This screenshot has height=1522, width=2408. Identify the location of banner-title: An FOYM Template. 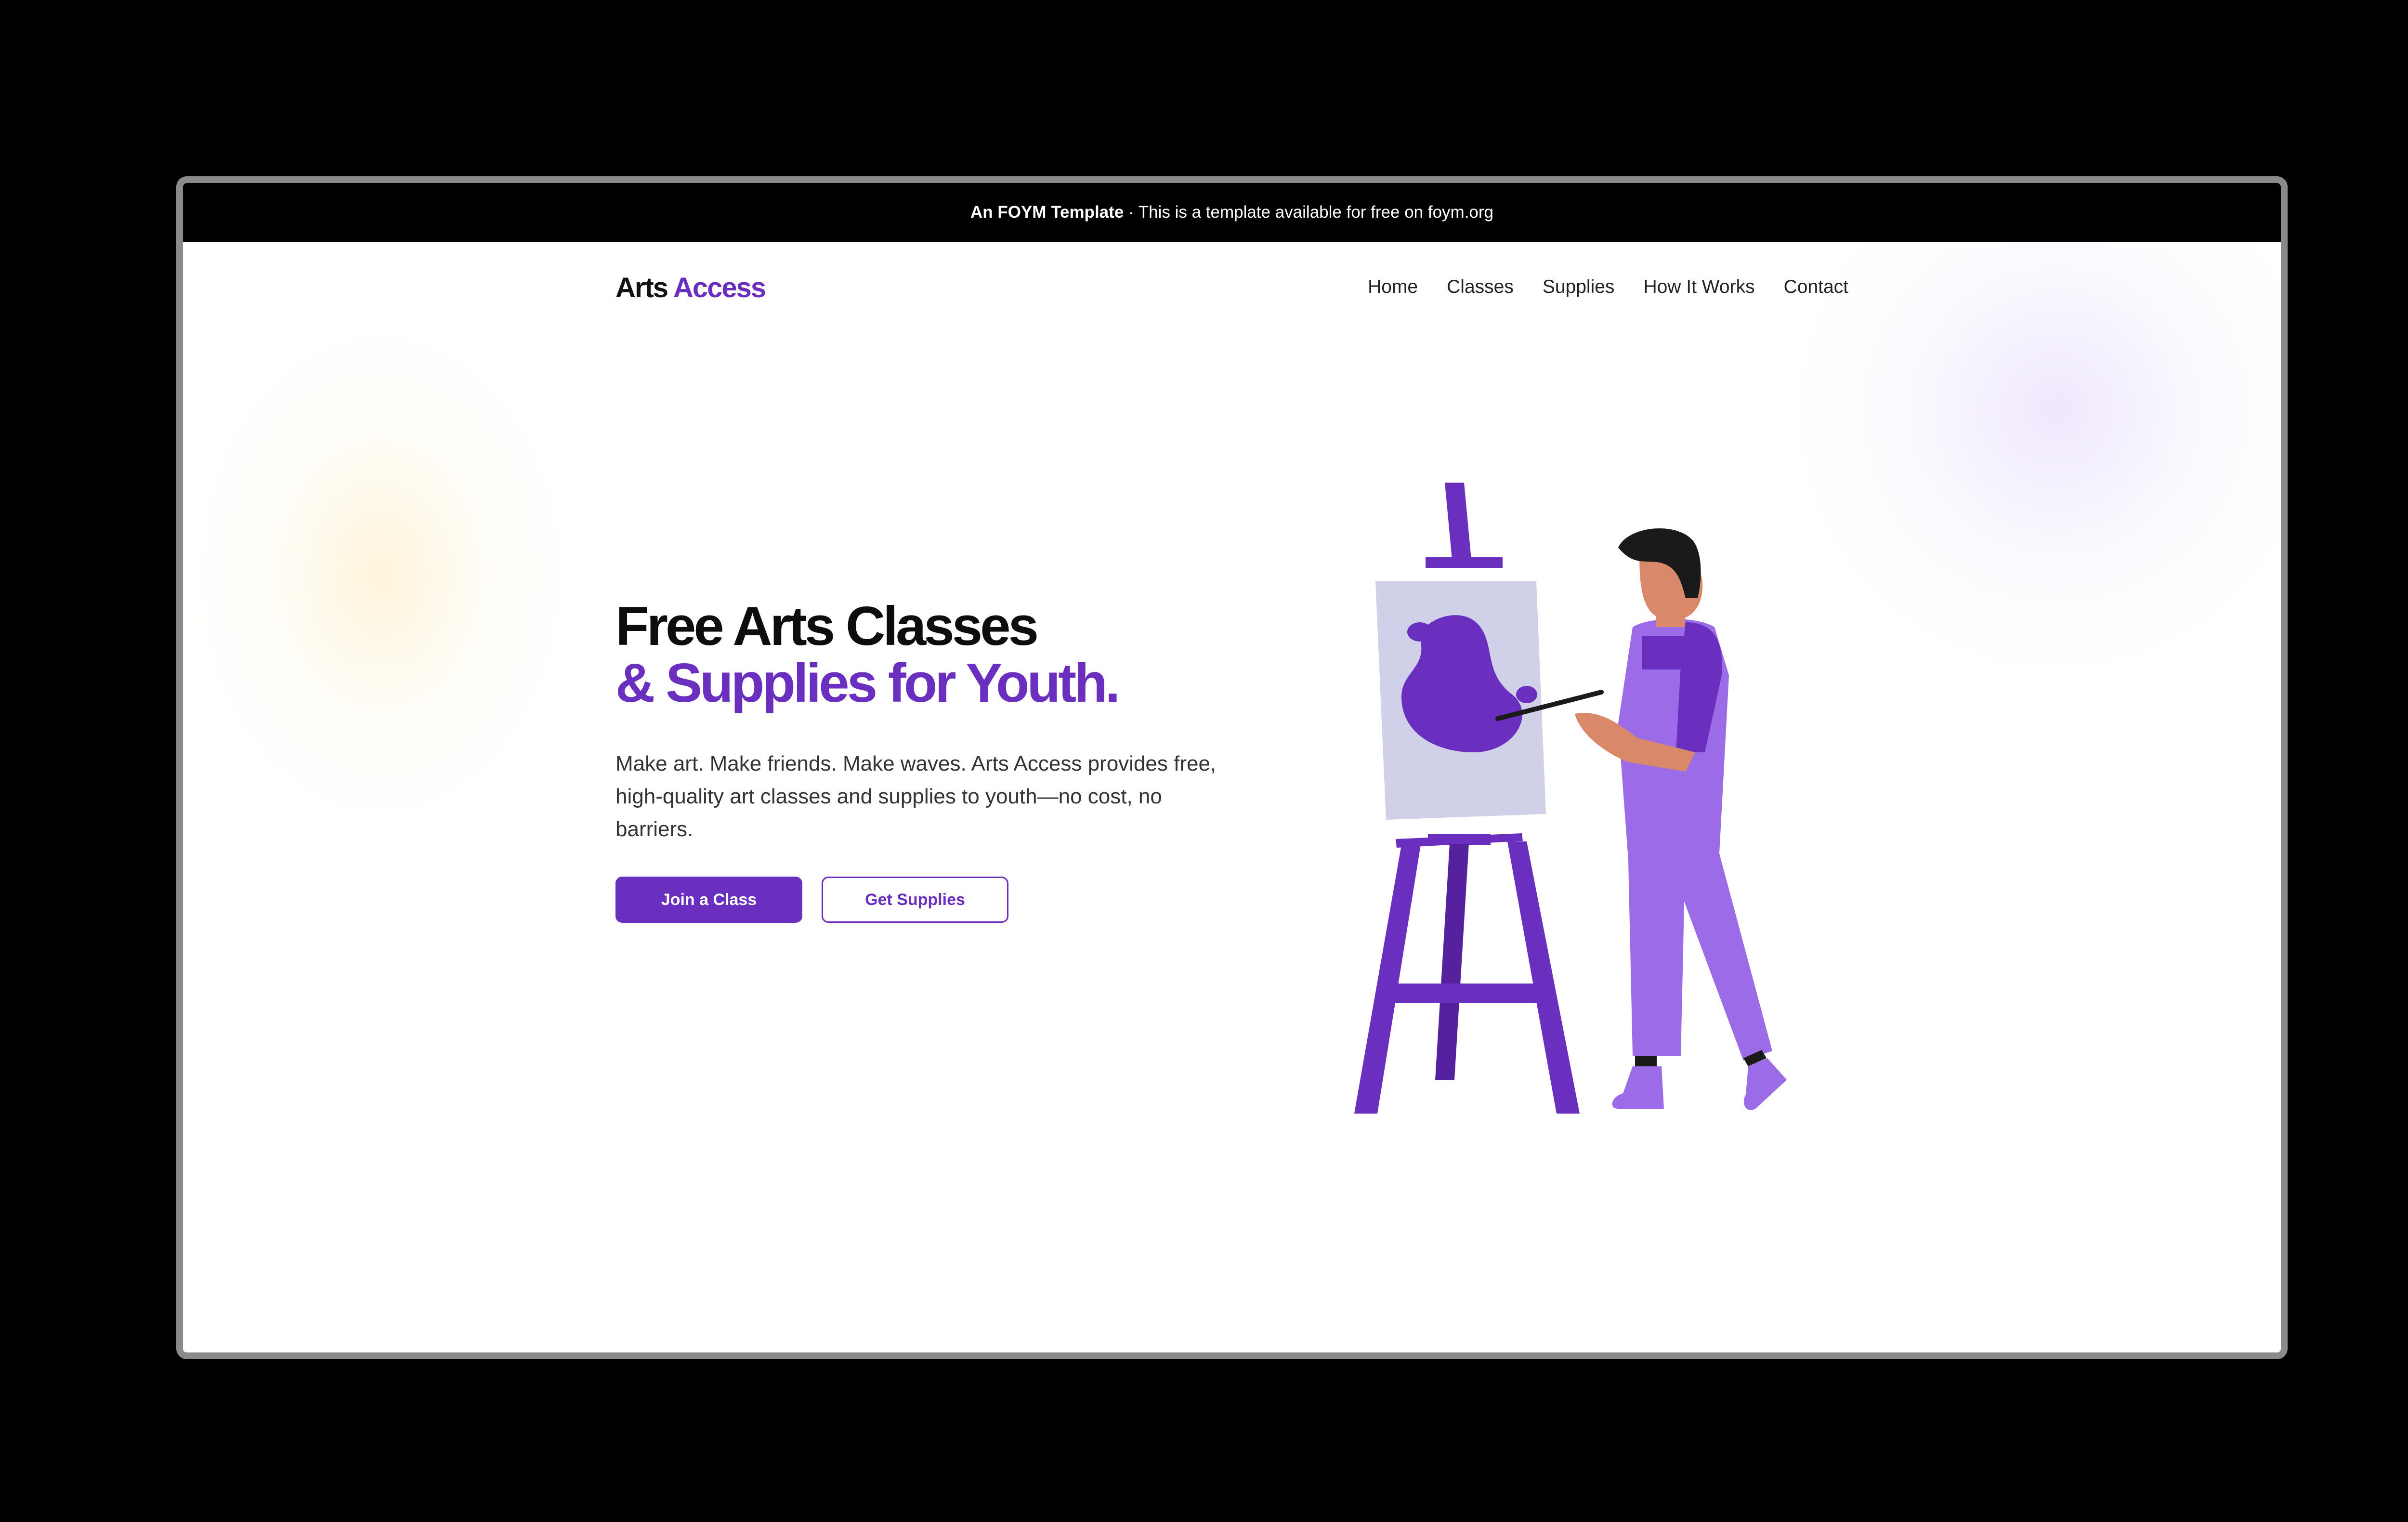
(1047, 213).